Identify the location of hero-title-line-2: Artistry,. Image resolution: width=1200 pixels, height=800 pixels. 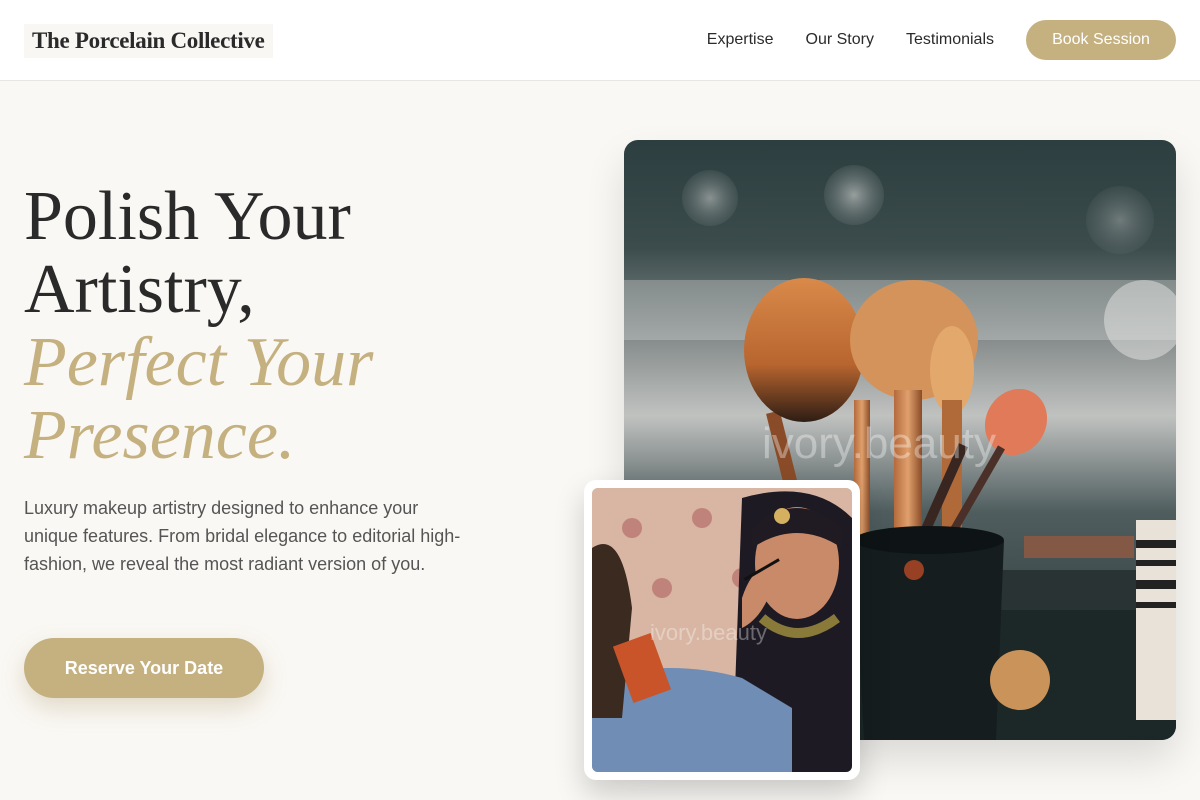
(139, 289).